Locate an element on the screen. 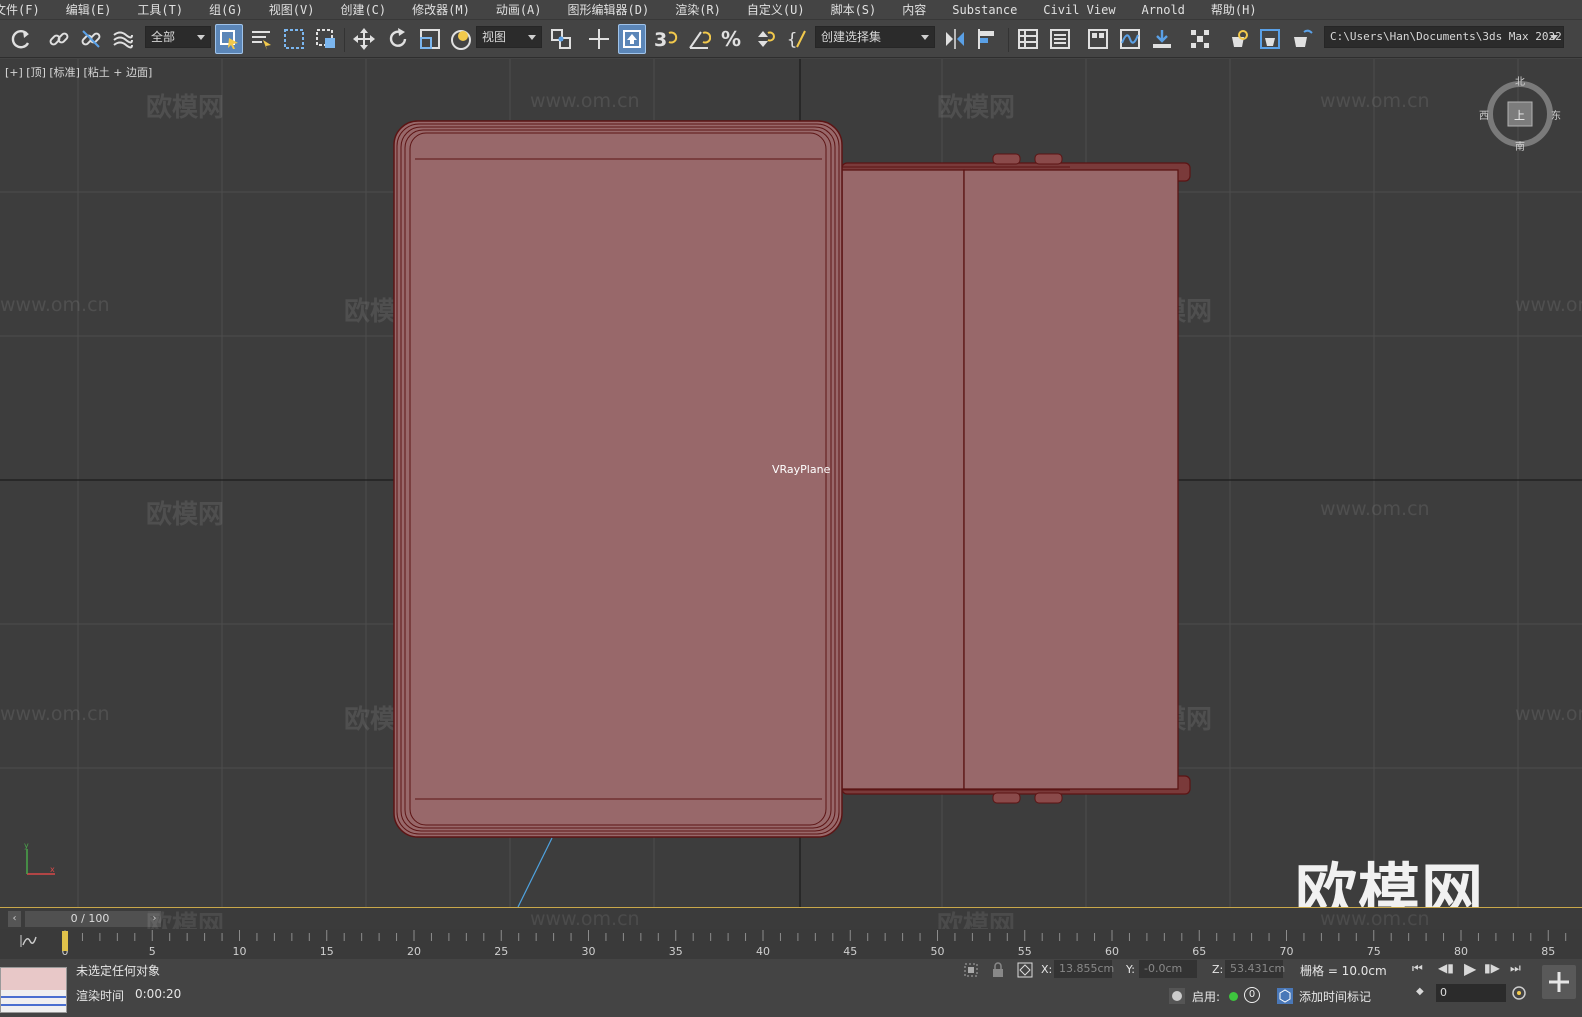 This screenshot has width=1582, height=1017. svg-text: y is located at coordinates (26, 845).